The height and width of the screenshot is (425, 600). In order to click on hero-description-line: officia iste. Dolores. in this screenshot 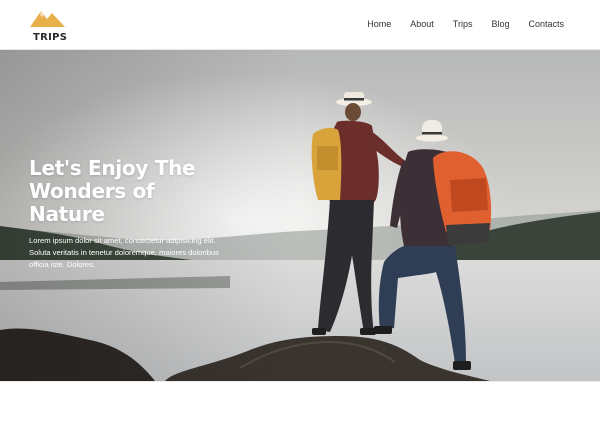, I will do `click(62, 265)`.